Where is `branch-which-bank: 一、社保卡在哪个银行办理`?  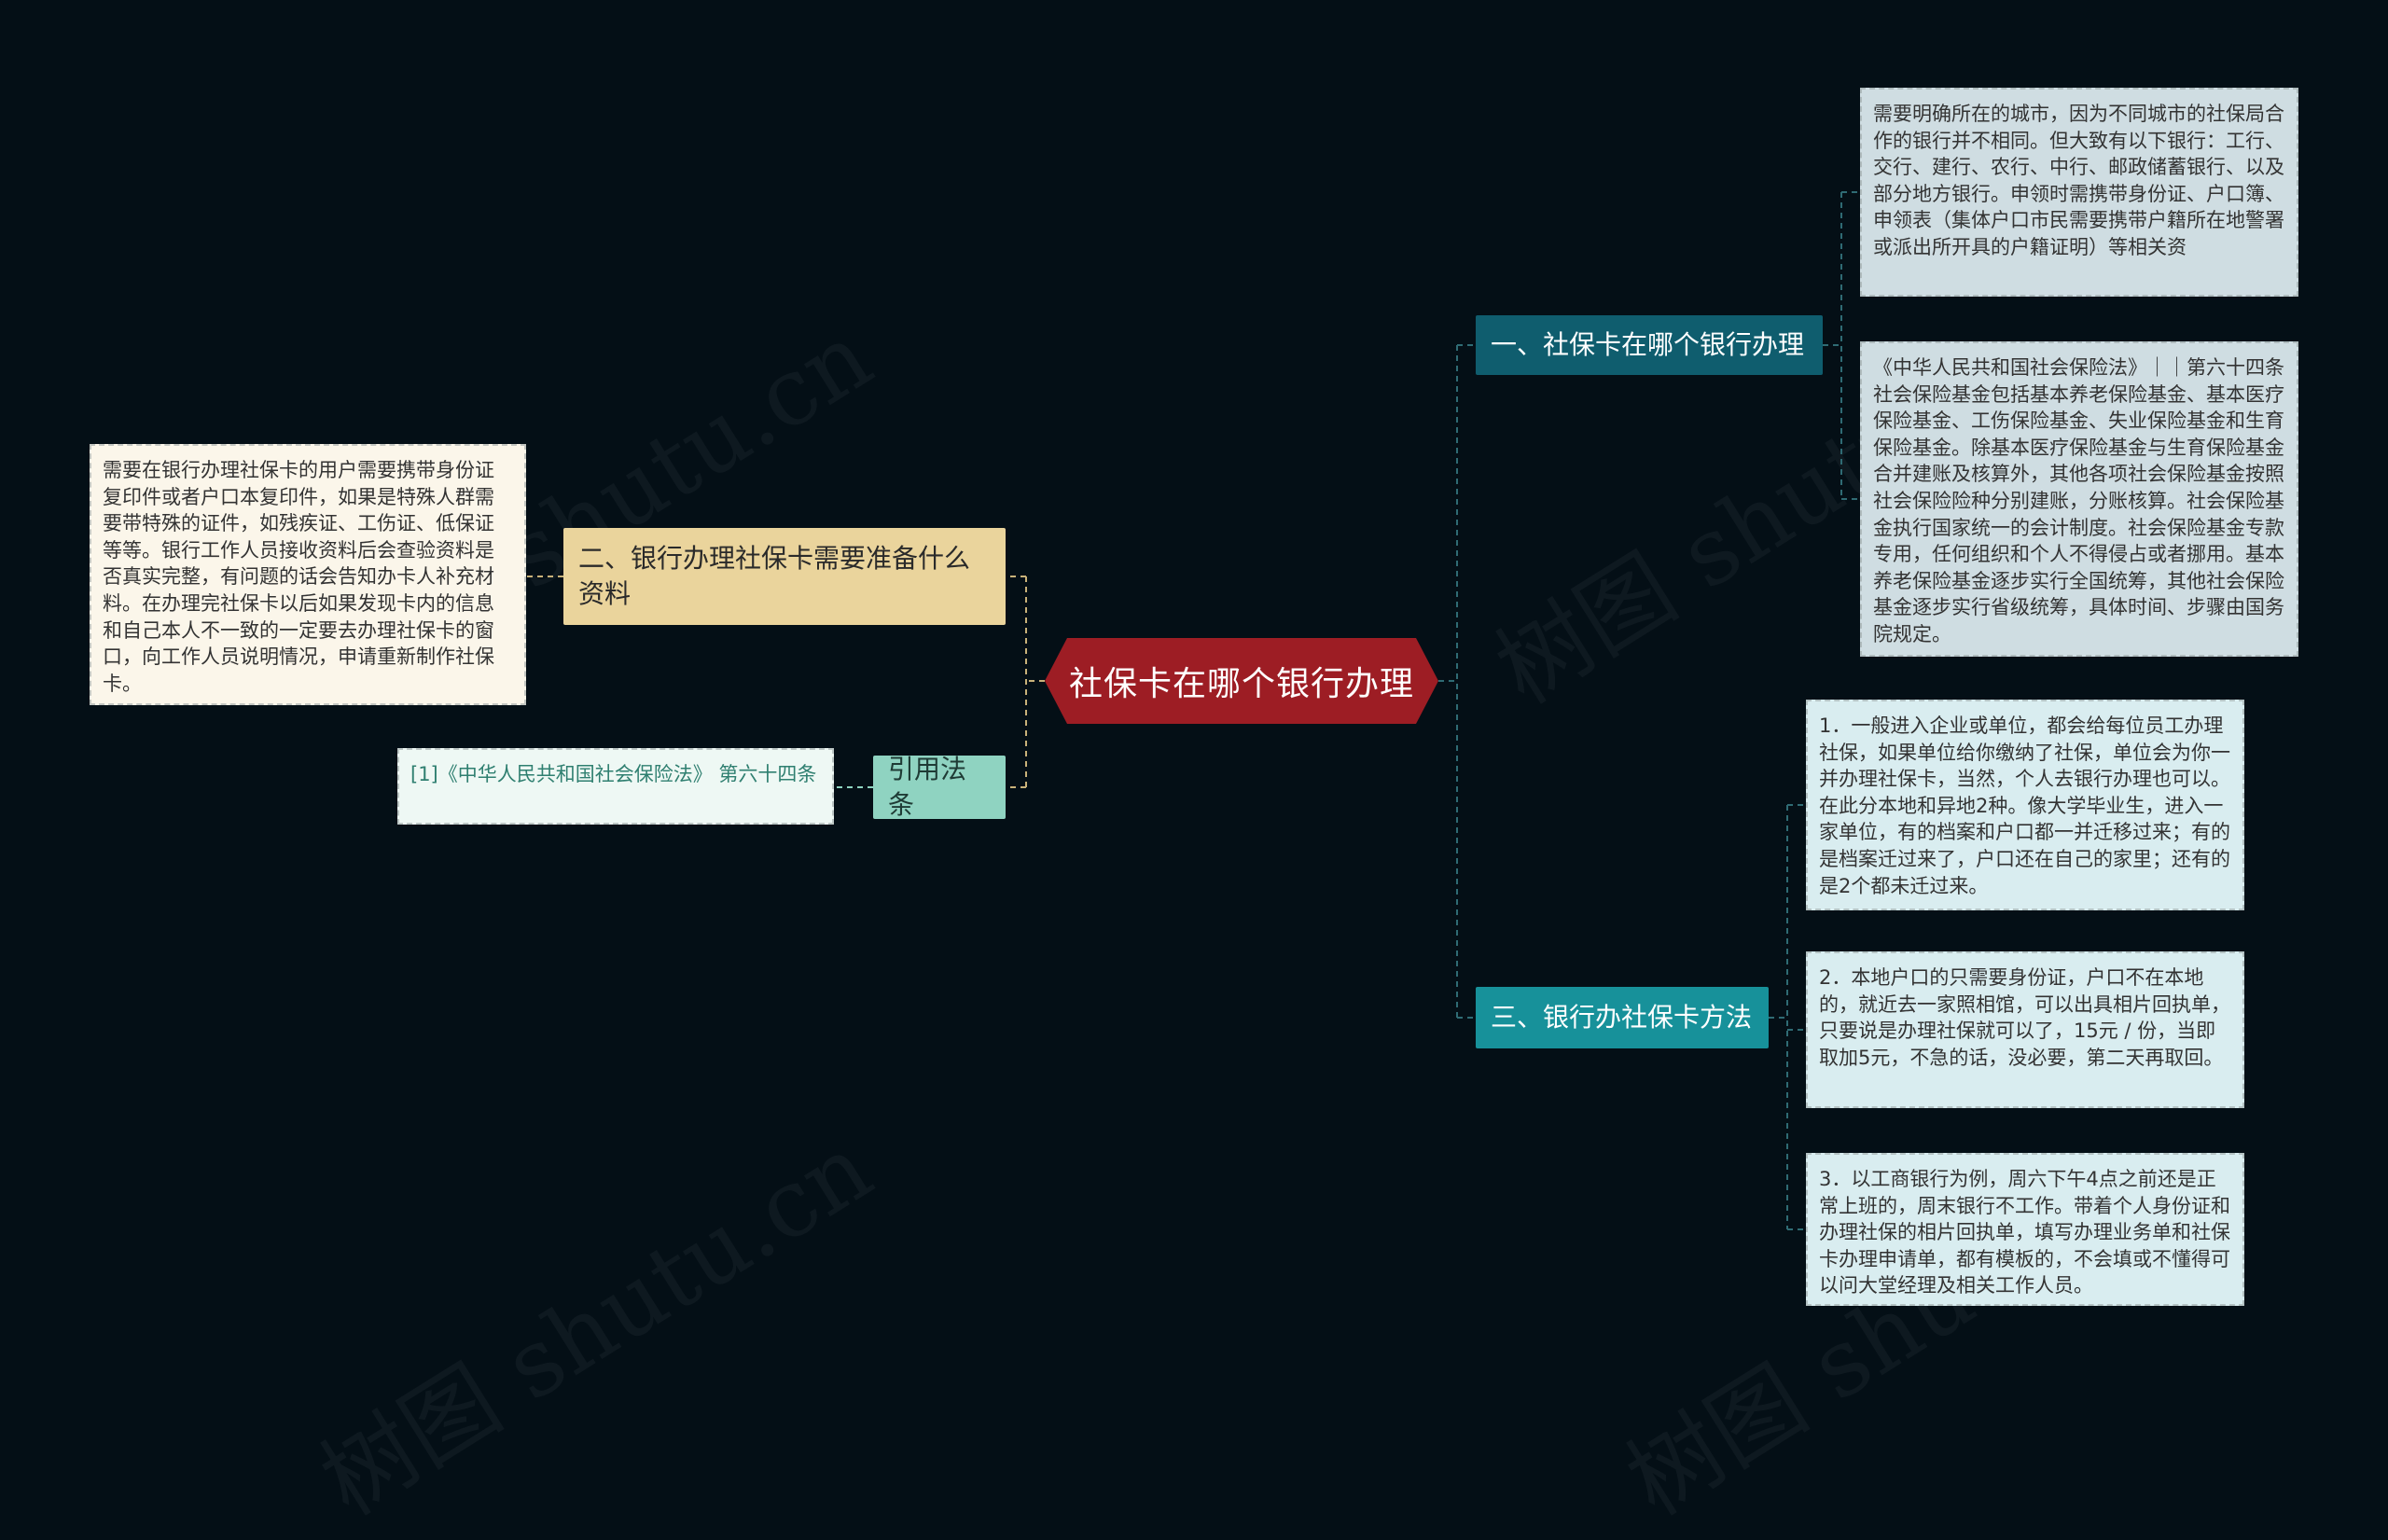 branch-which-bank: 一、社保卡在哪个银行办理 is located at coordinates (1649, 345).